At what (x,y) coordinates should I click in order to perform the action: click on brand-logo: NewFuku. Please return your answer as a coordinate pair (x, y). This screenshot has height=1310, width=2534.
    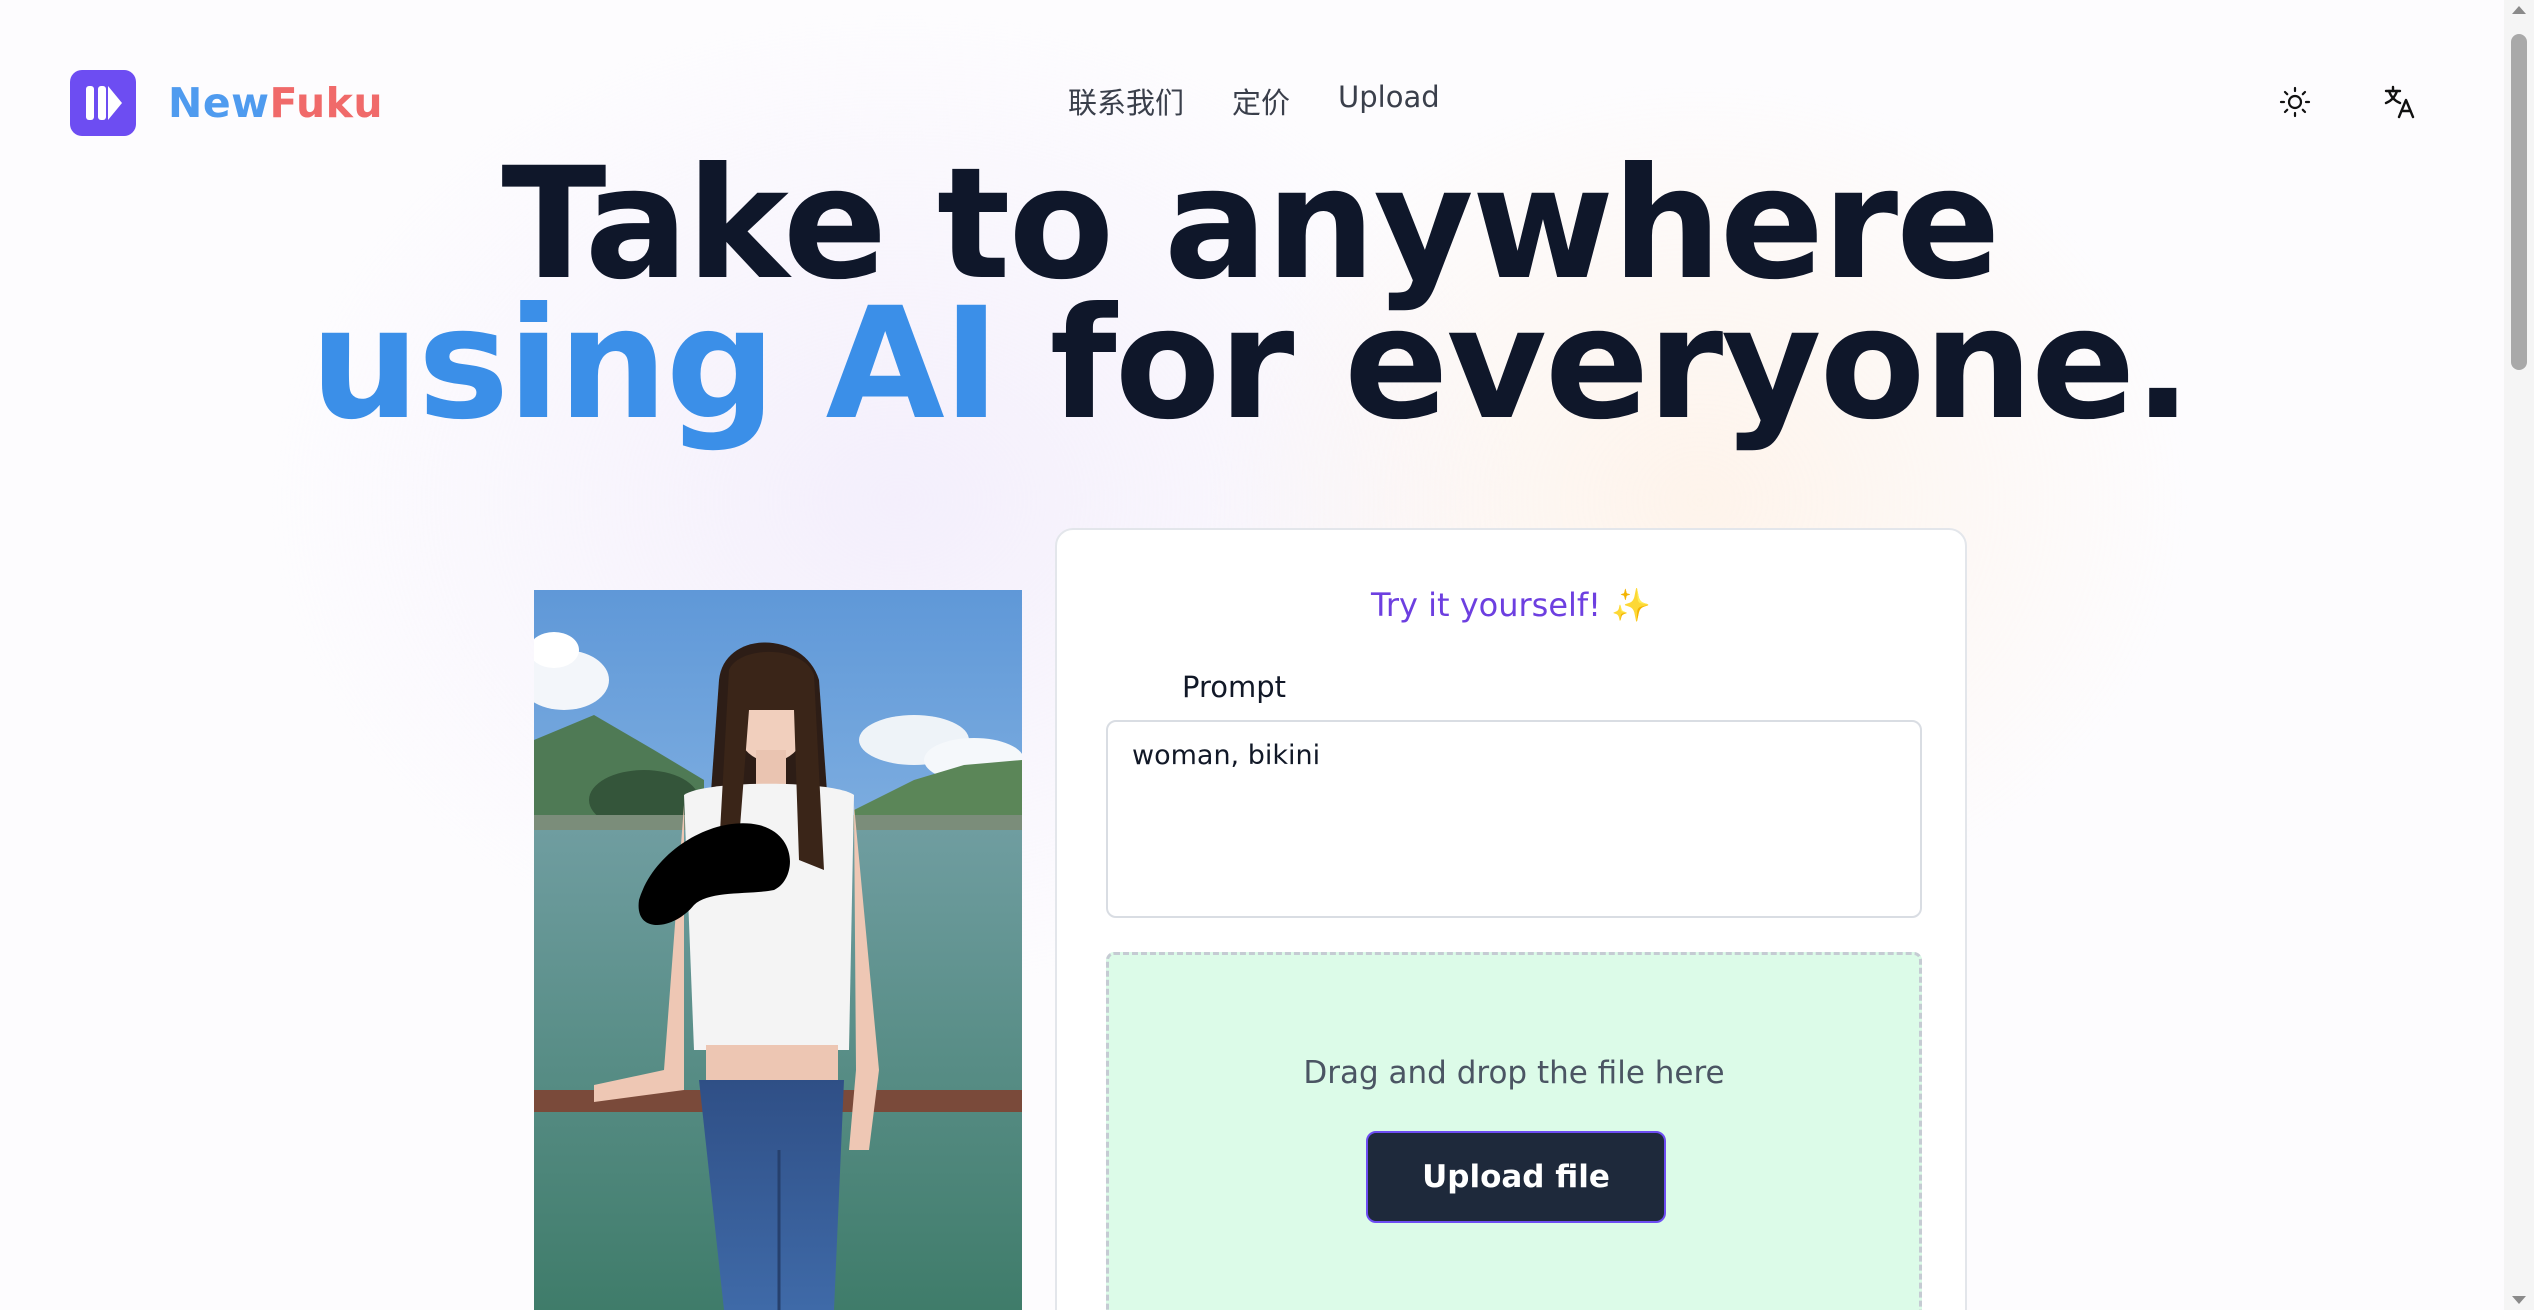
    Looking at the image, I should click on (226, 103).